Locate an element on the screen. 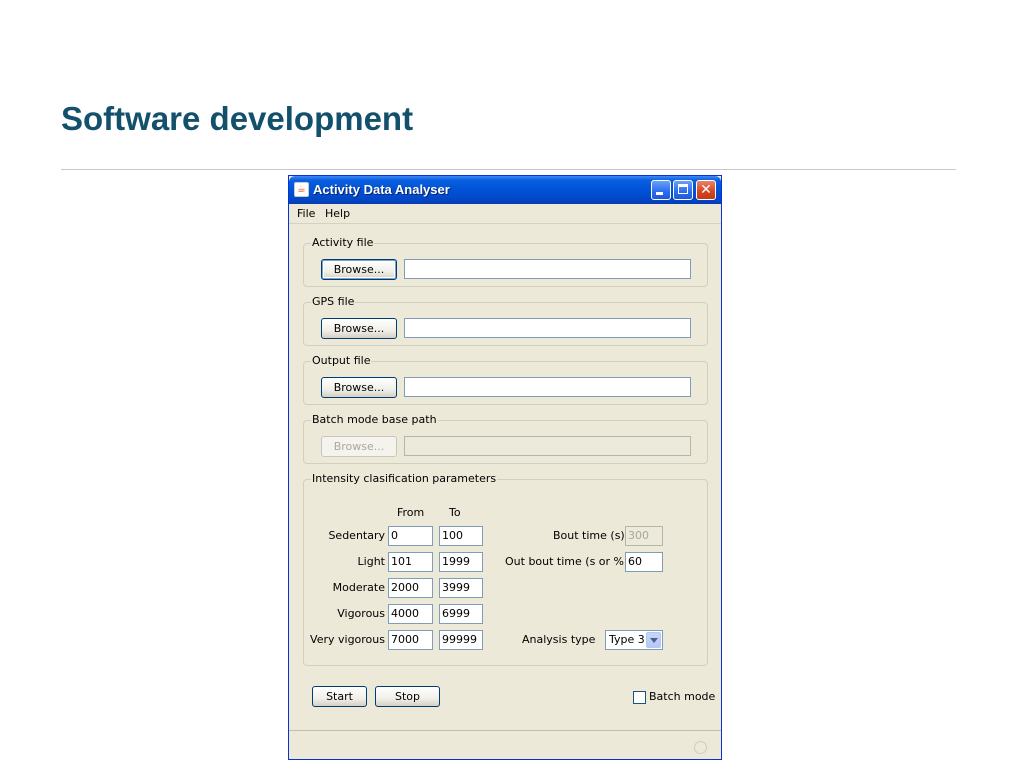  busy-indicator-icon is located at coordinates (700, 747).